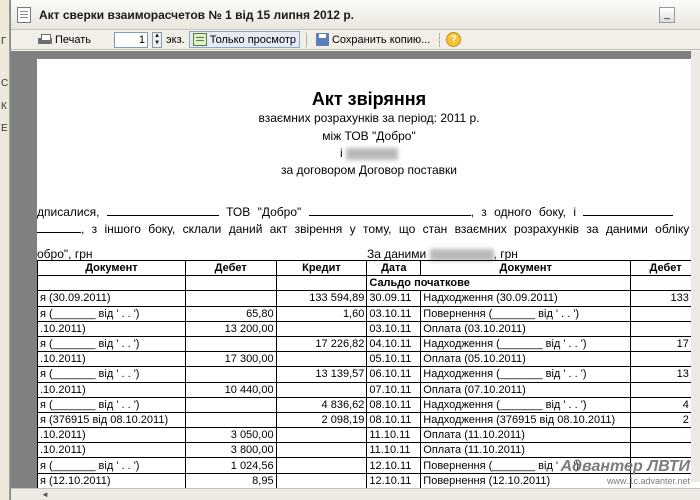  What do you see at coordinates (321, 404) in the screenshot?
I see `credit-cell: 4 836,62` at bounding box center [321, 404].